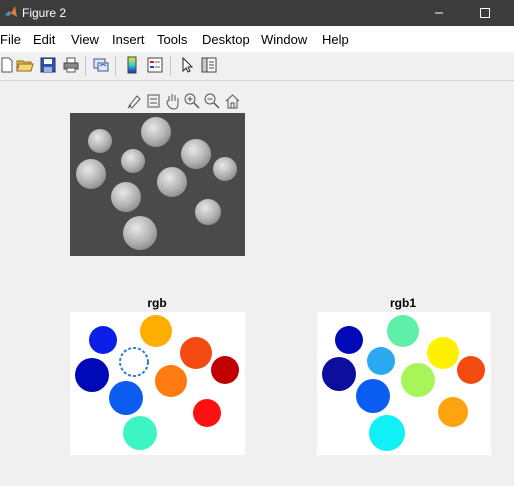 Image resolution: width=514 pixels, height=486 pixels. I want to click on new-figure-icon, so click(8, 65).